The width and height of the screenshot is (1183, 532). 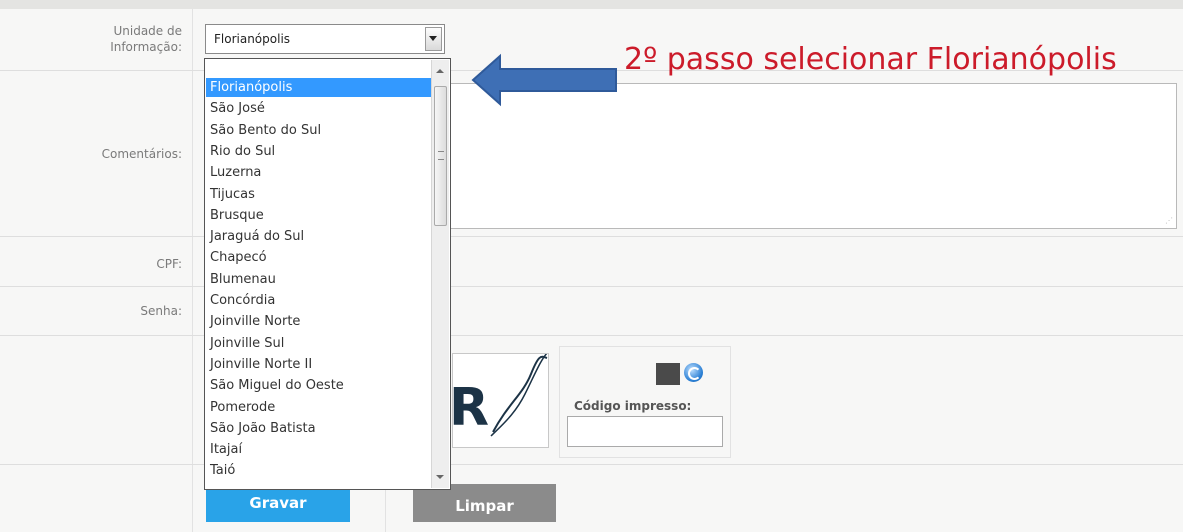 What do you see at coordinates (319, 428) in the screenshot?
I see `dropdown-option: São João Batista` at bounding box center [319, 428].